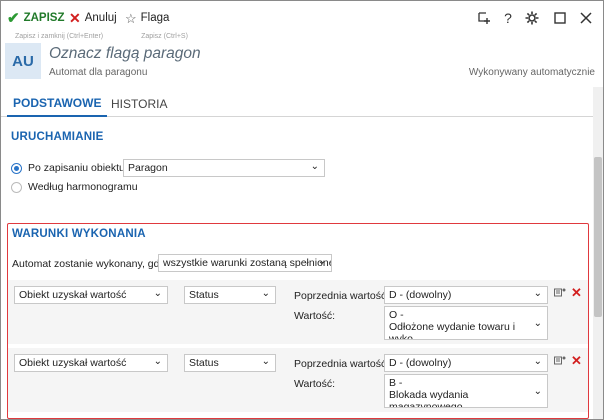 This screenshot has width=604, height=420. Describe the element at coordinates (429, 398) in the screenshot. I see `value-line-2: Blokada wydania magazynowego` at that location.